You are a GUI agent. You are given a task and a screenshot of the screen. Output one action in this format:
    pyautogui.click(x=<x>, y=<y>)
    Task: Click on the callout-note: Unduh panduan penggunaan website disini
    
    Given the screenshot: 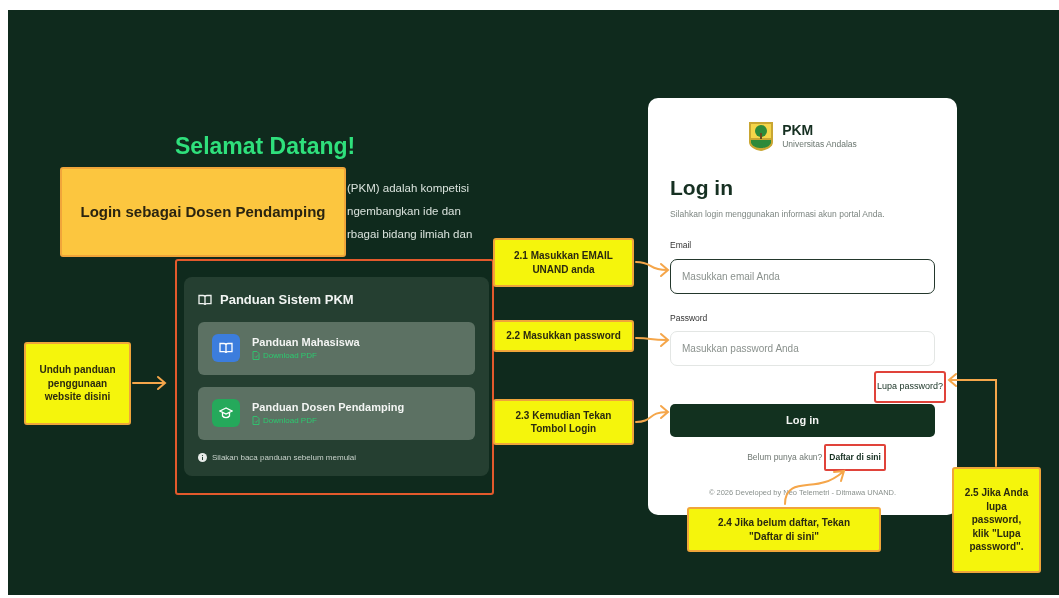 What is the action you would take?
    pyautogui.click(x=77, y=383)
    